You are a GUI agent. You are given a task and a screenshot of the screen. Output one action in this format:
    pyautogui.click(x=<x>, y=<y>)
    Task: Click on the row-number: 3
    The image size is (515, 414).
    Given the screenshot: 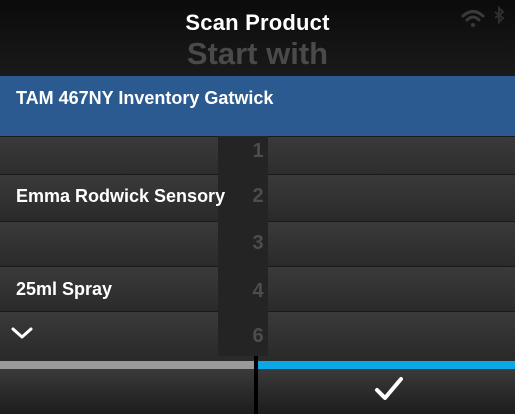 What is the action you would take?
    pyautogui.click(x=258, y=243)
    